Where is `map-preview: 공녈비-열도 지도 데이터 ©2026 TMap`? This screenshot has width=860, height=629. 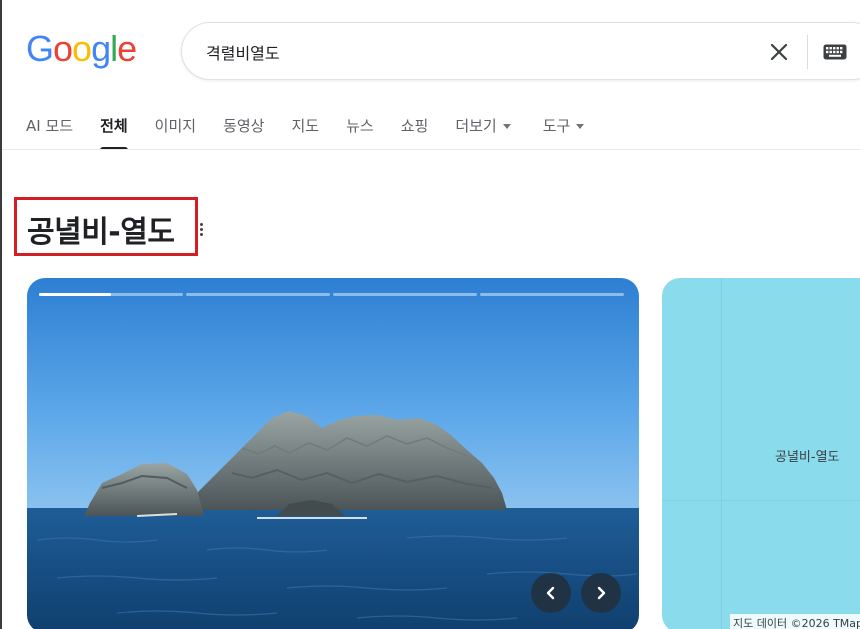 map-preview: 공녈비-열도 지도 데이터 ©2026 TMap is located at coordinates (761, 453).